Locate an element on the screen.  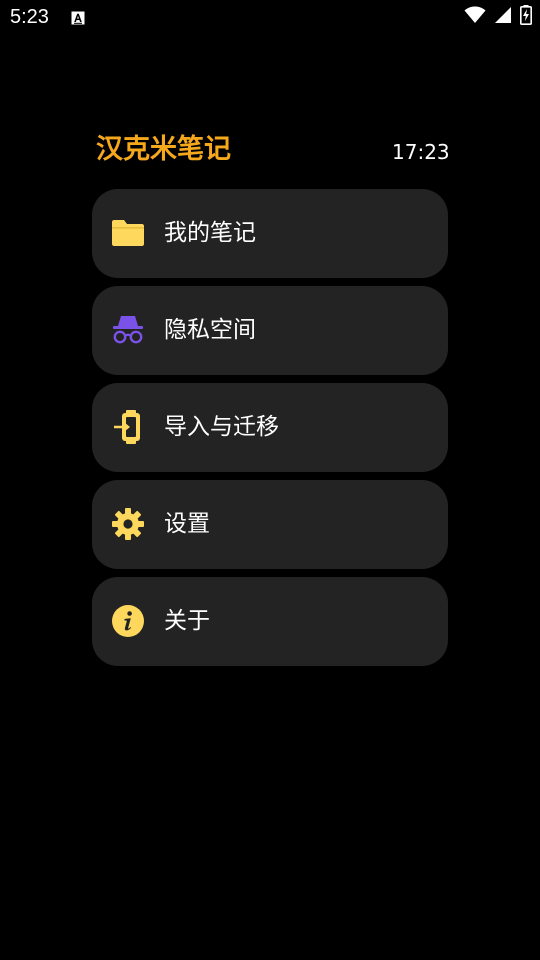
status-time: 5:23 is located at coordinates (29, 17).